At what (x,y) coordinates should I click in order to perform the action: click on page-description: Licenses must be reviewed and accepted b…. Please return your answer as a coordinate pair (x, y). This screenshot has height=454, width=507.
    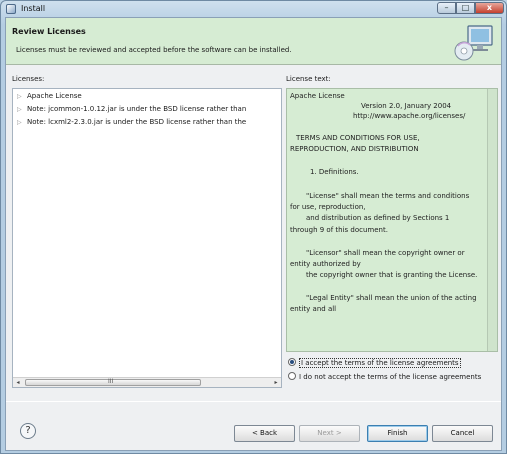
    Looking at the image, I should click on (154, 50).